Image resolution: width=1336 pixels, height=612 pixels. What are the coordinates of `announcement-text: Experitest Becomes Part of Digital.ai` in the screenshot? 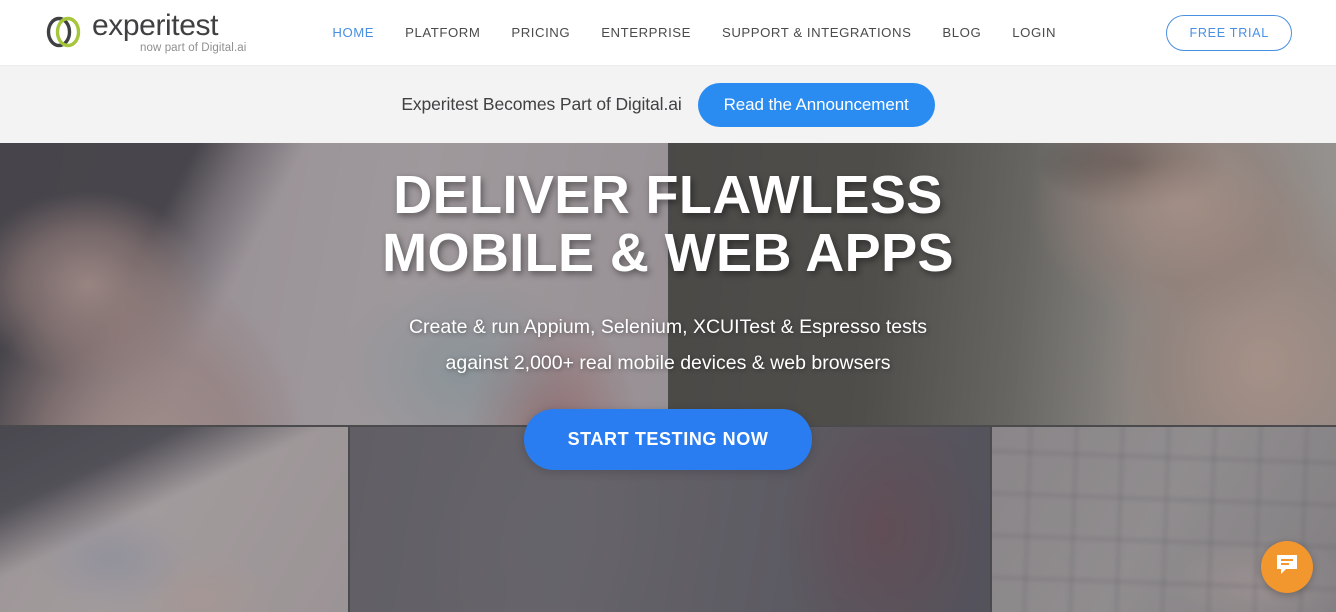 It's located at (541, 104).